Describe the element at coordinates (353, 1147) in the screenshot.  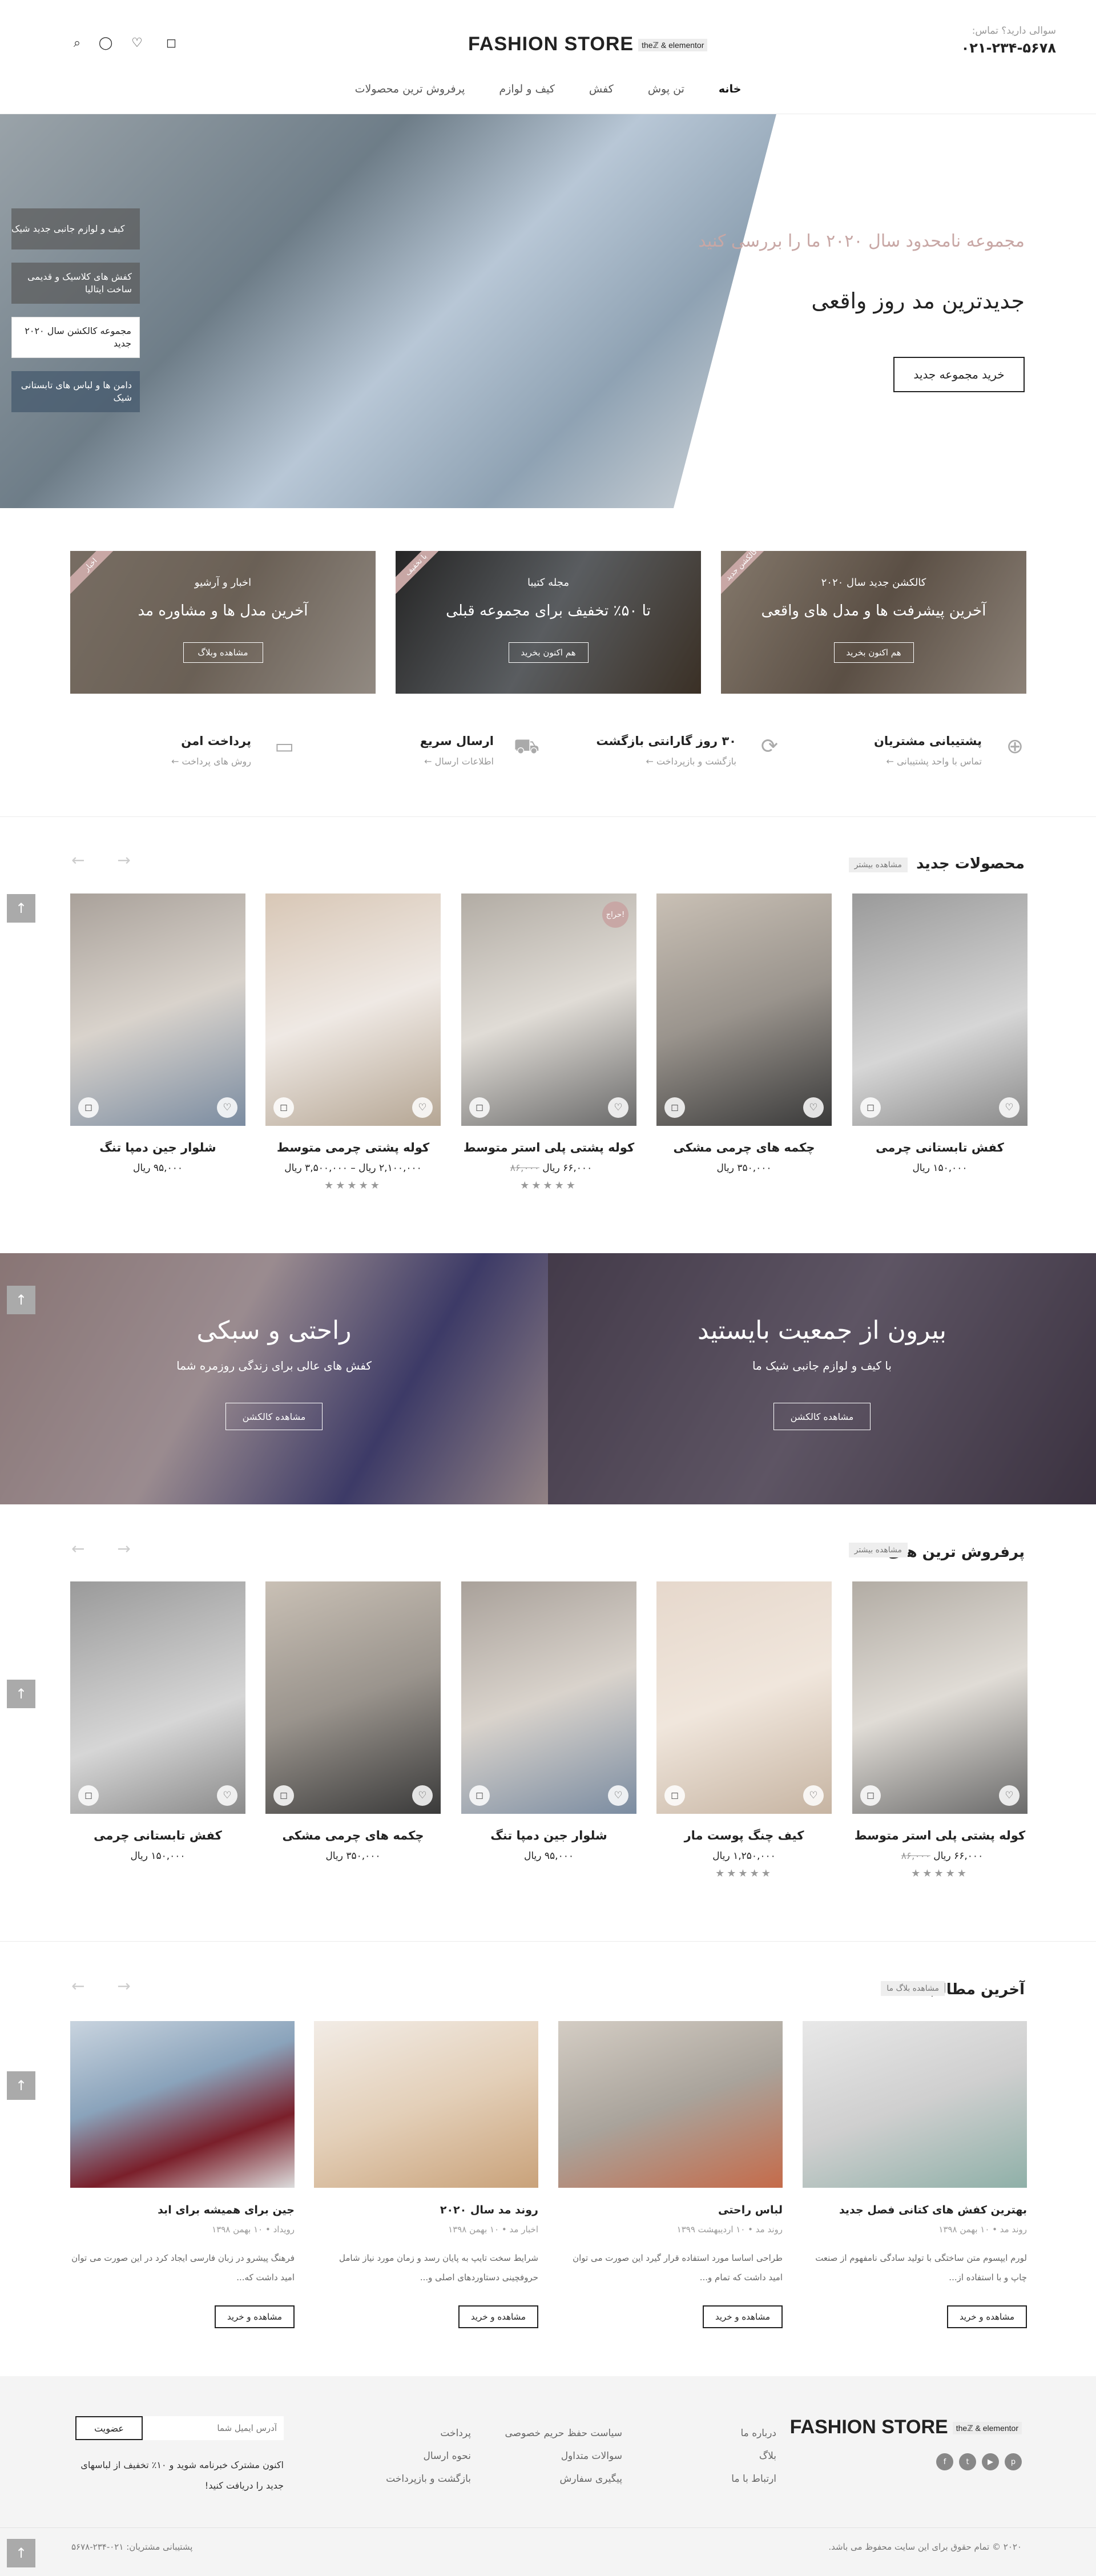
I see `product-name: کوله پشتی چرمی متوسط` at that location.